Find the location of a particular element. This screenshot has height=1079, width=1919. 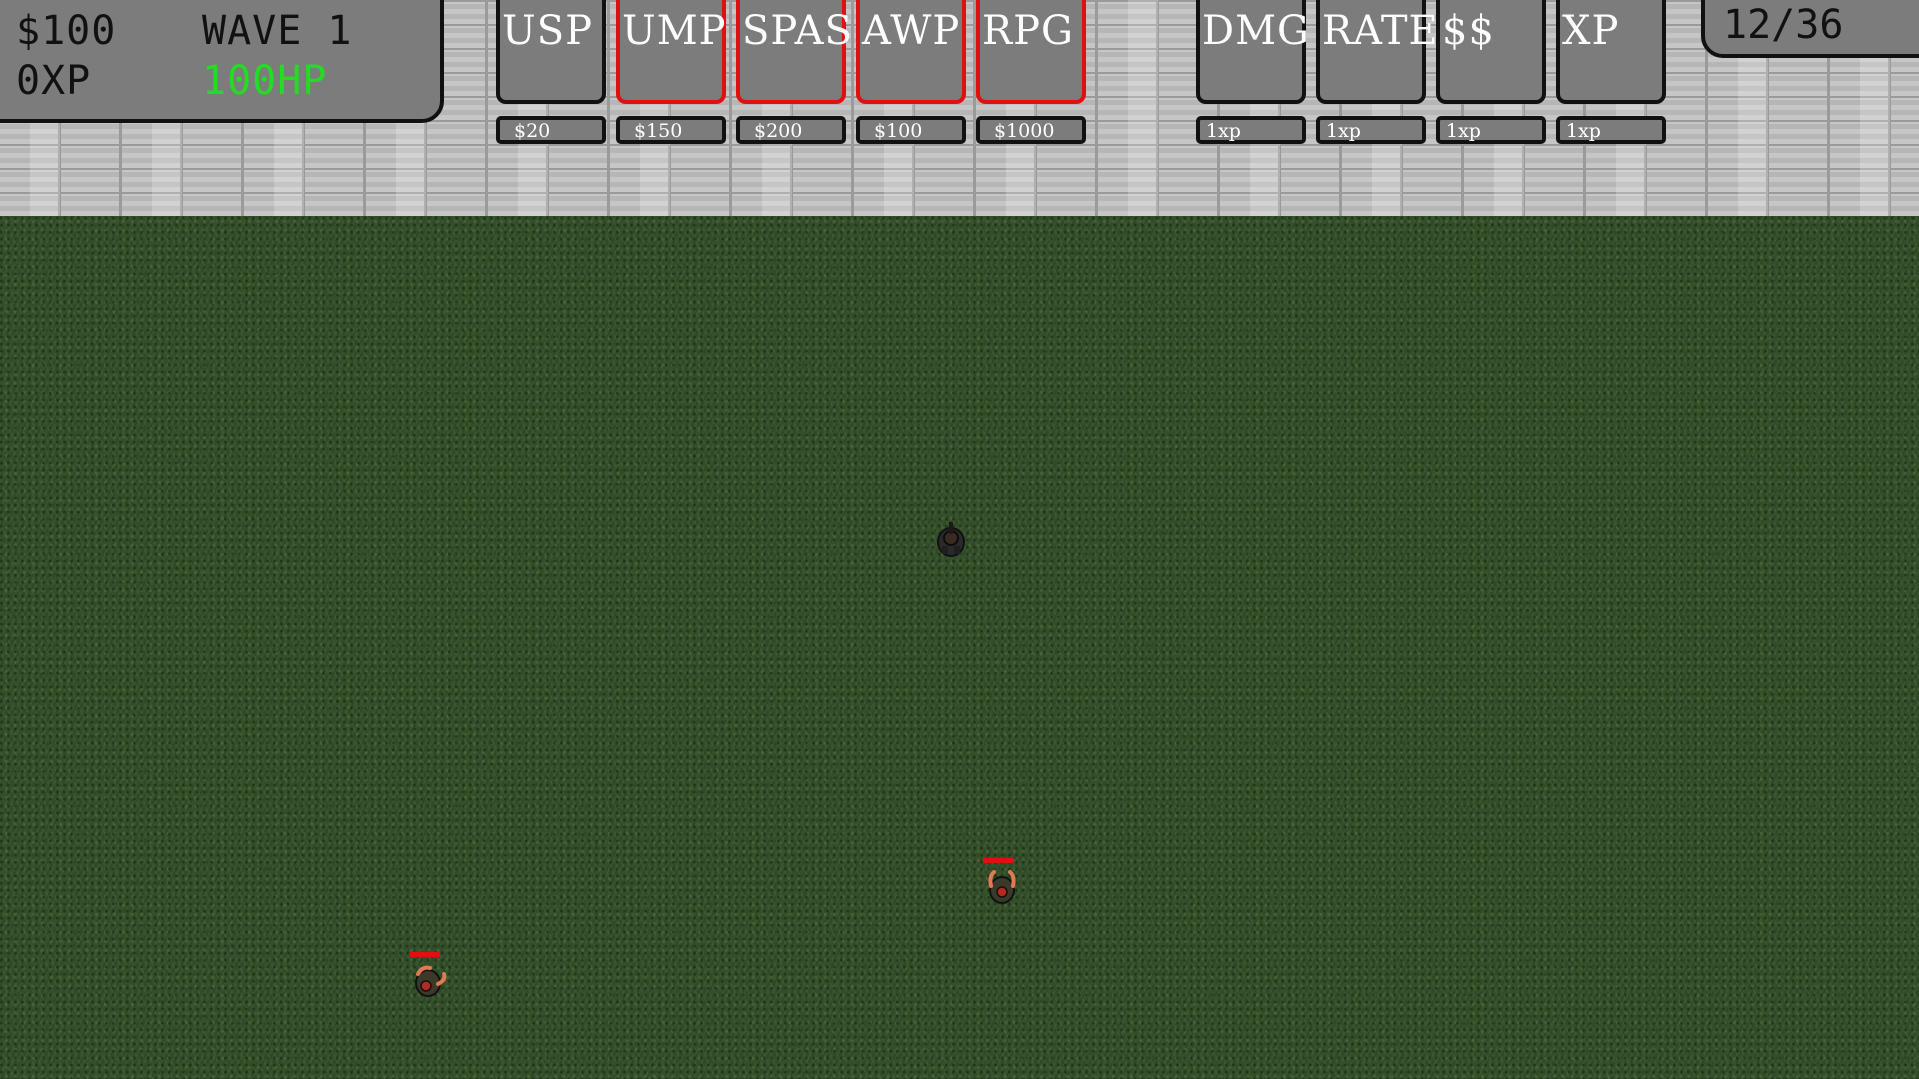

hp-display: 100HP is located at coordinates (265, 81).